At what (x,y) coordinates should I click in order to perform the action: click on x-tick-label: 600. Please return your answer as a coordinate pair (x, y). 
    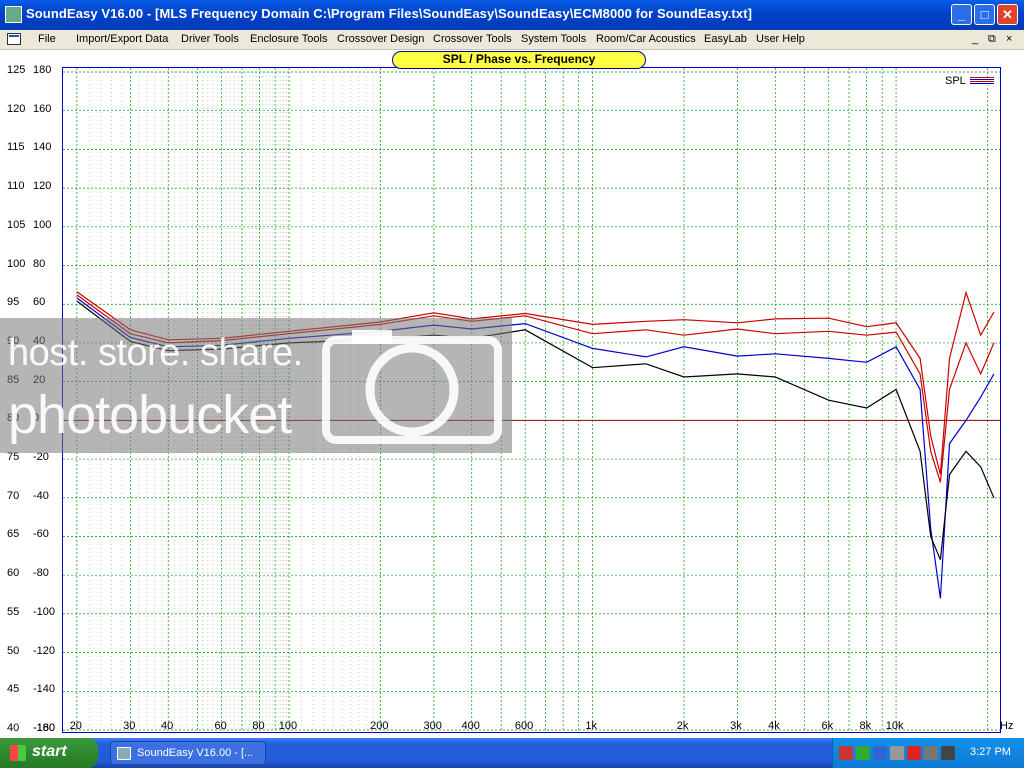
    Looking at the image, I should click on (524, 726).